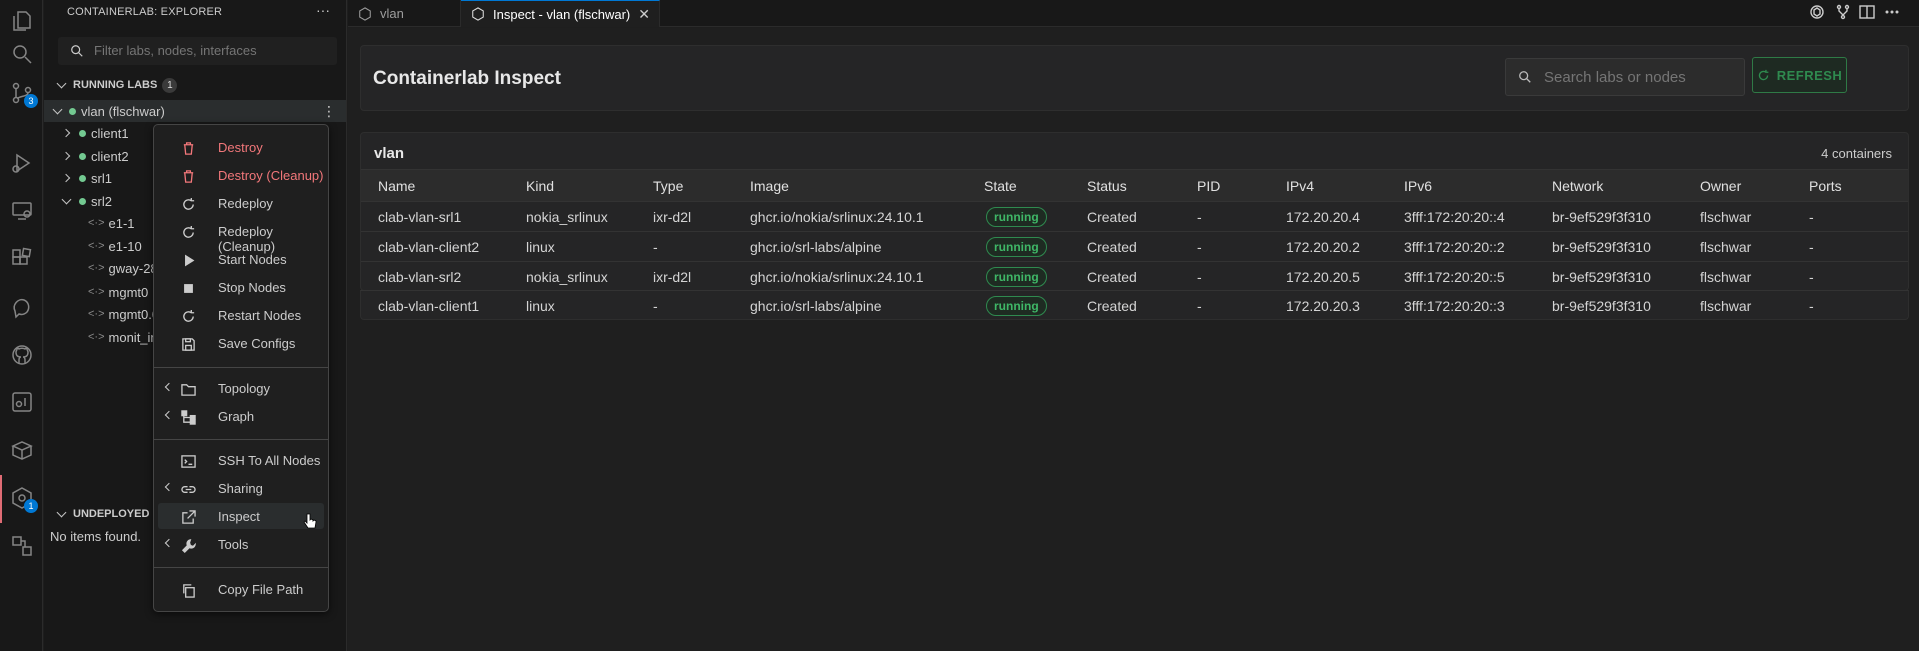  I want to click on column-header: Name, so click(396, 186).